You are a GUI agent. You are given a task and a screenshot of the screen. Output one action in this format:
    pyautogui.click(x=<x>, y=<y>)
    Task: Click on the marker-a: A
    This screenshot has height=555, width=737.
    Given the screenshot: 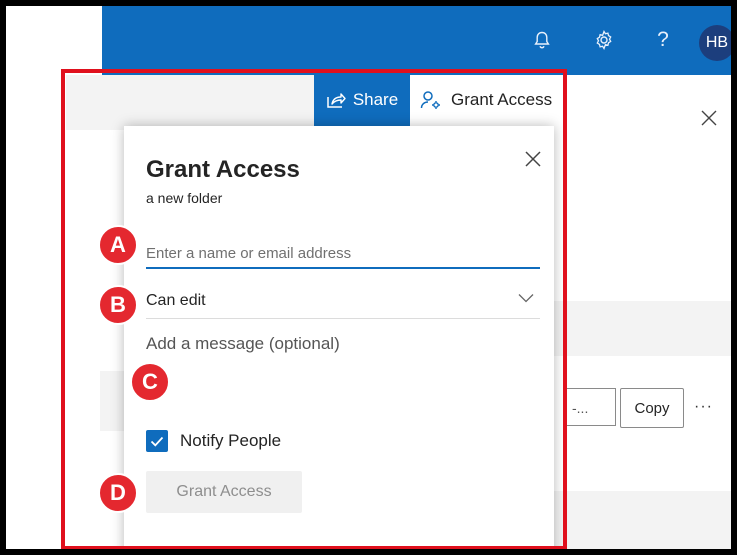 What is the action you would take?
    pyautogui.click(x=118, y=245)
    